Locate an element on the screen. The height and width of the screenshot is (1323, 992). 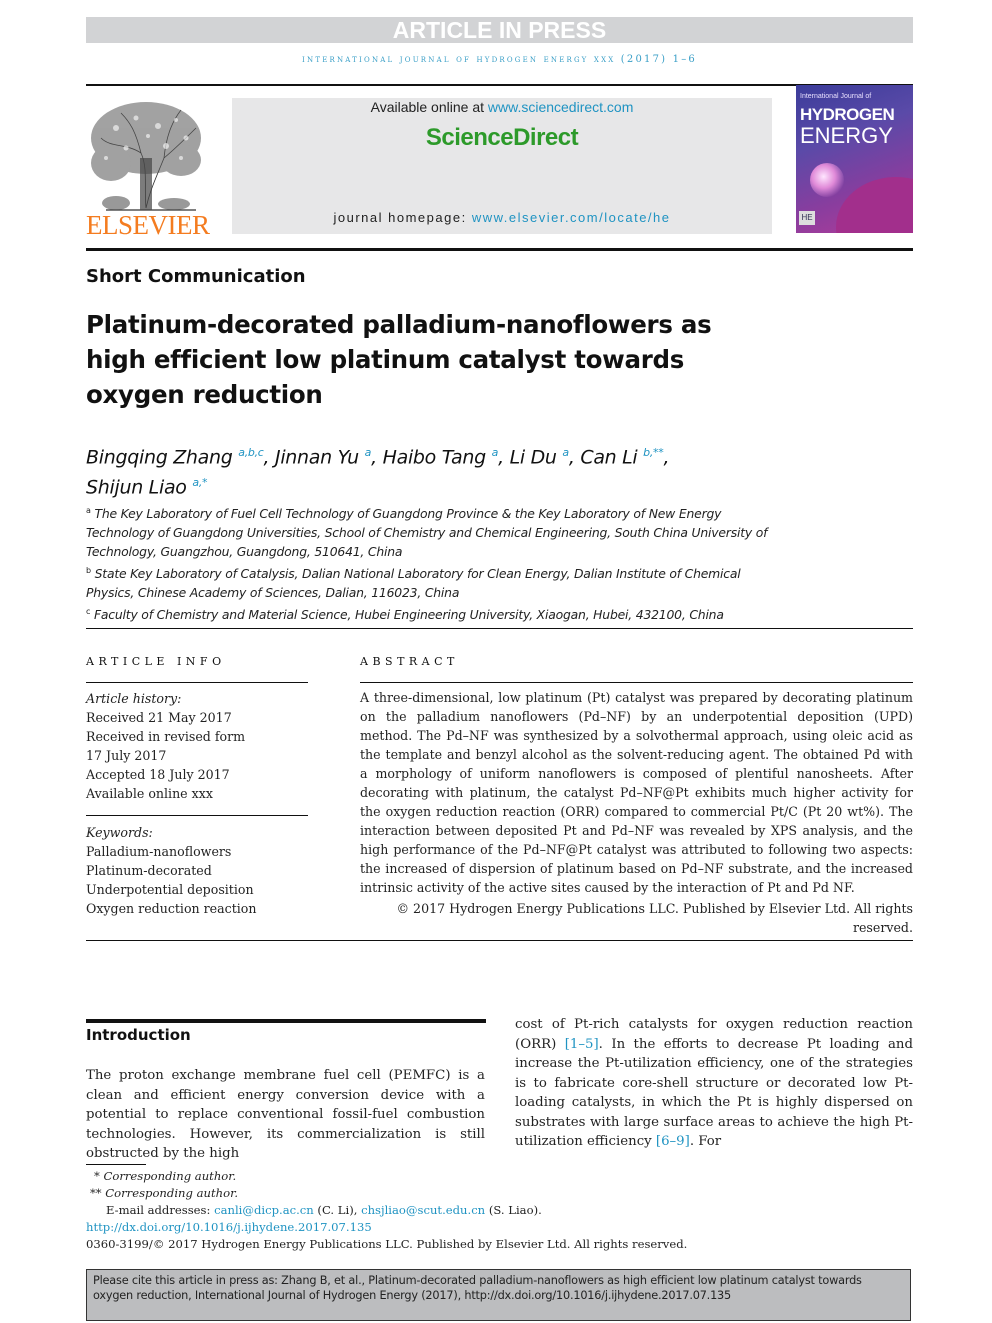
article-info-divider is located at coordinates (197, 682).